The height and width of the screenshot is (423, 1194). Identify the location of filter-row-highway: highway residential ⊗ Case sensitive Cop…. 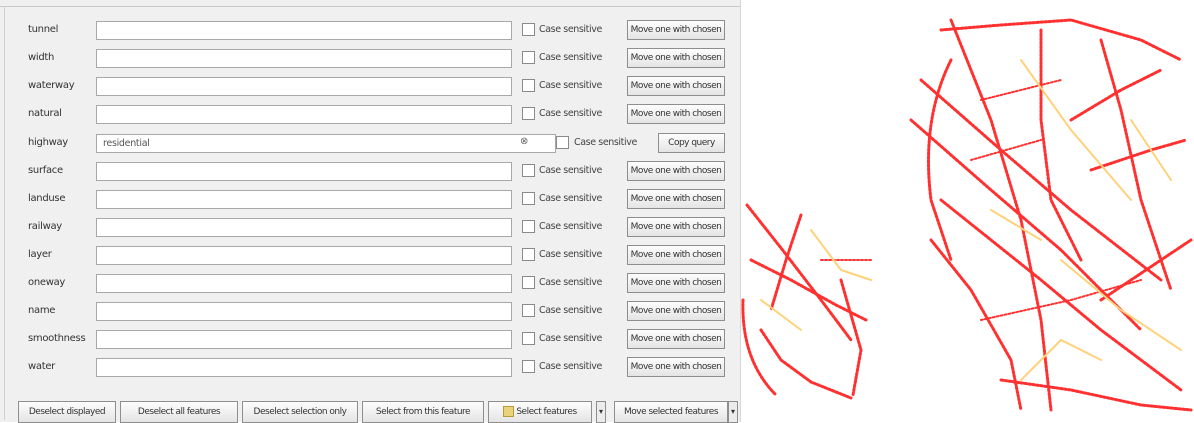
(370, 144).